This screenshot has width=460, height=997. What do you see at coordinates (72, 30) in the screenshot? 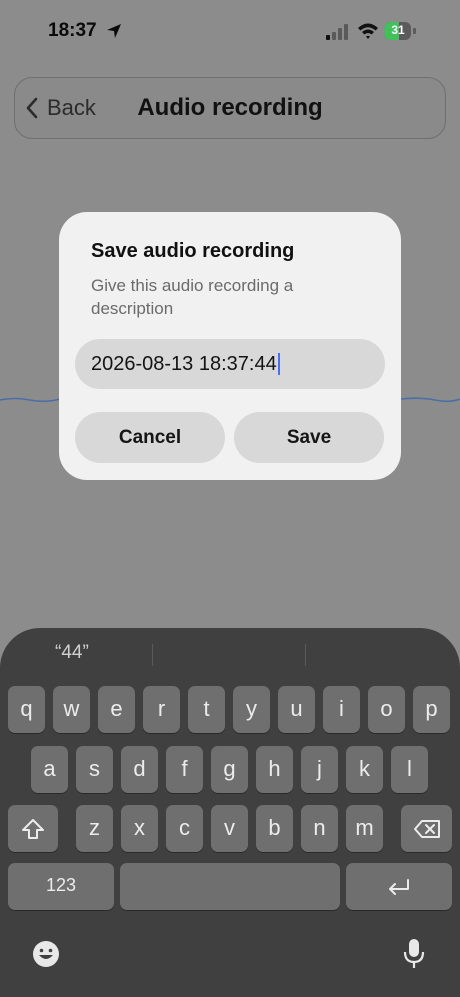
I see `status-time: 18:37` at bounding box center [72, 30].